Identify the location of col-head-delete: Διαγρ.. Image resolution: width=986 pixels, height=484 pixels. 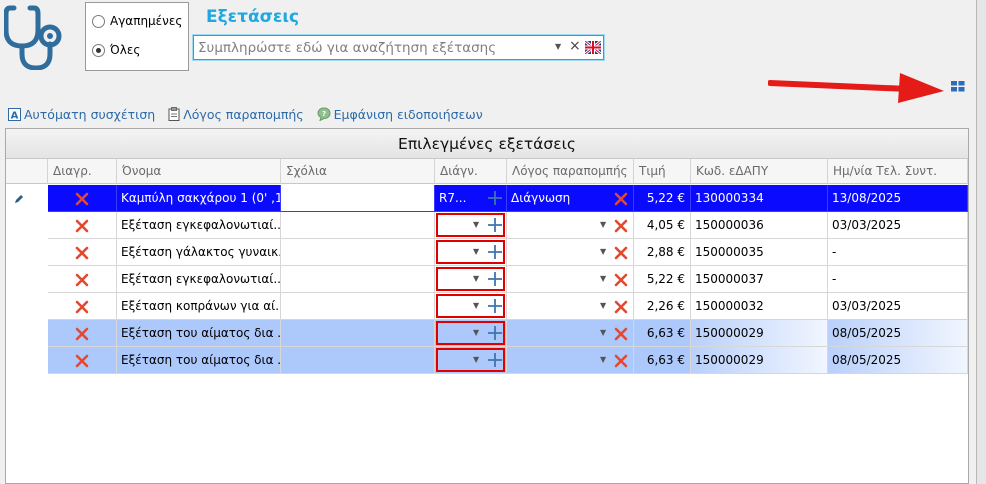
(82, 171).